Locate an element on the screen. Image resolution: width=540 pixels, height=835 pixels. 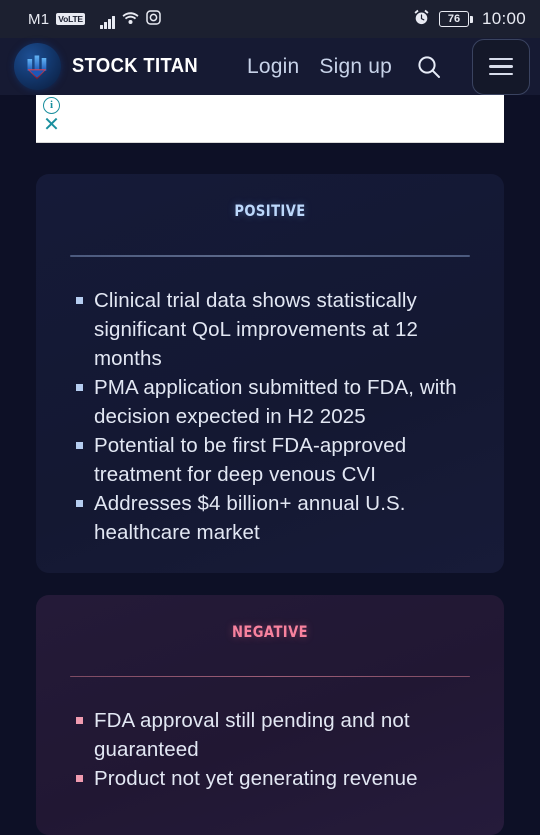
hamburger-menu-icon is located at coordinates (501, 66).